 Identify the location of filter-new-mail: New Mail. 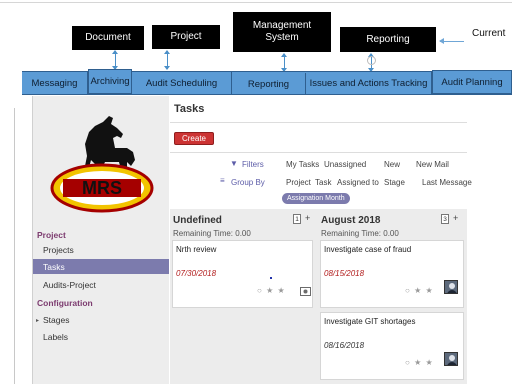
(432, 164).